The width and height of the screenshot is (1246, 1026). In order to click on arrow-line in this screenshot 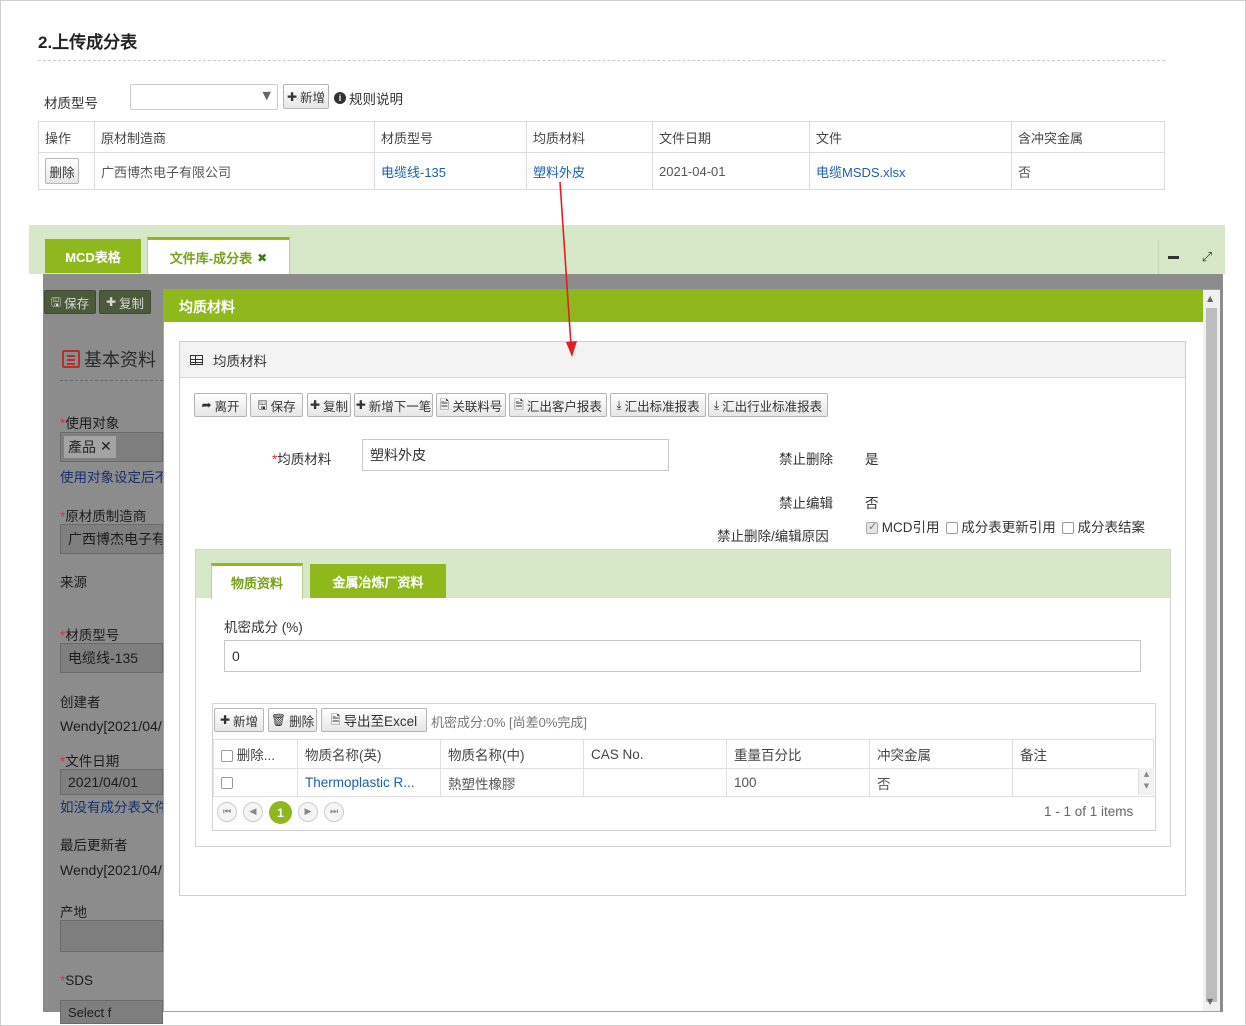, I will do `click(565, 263)`.